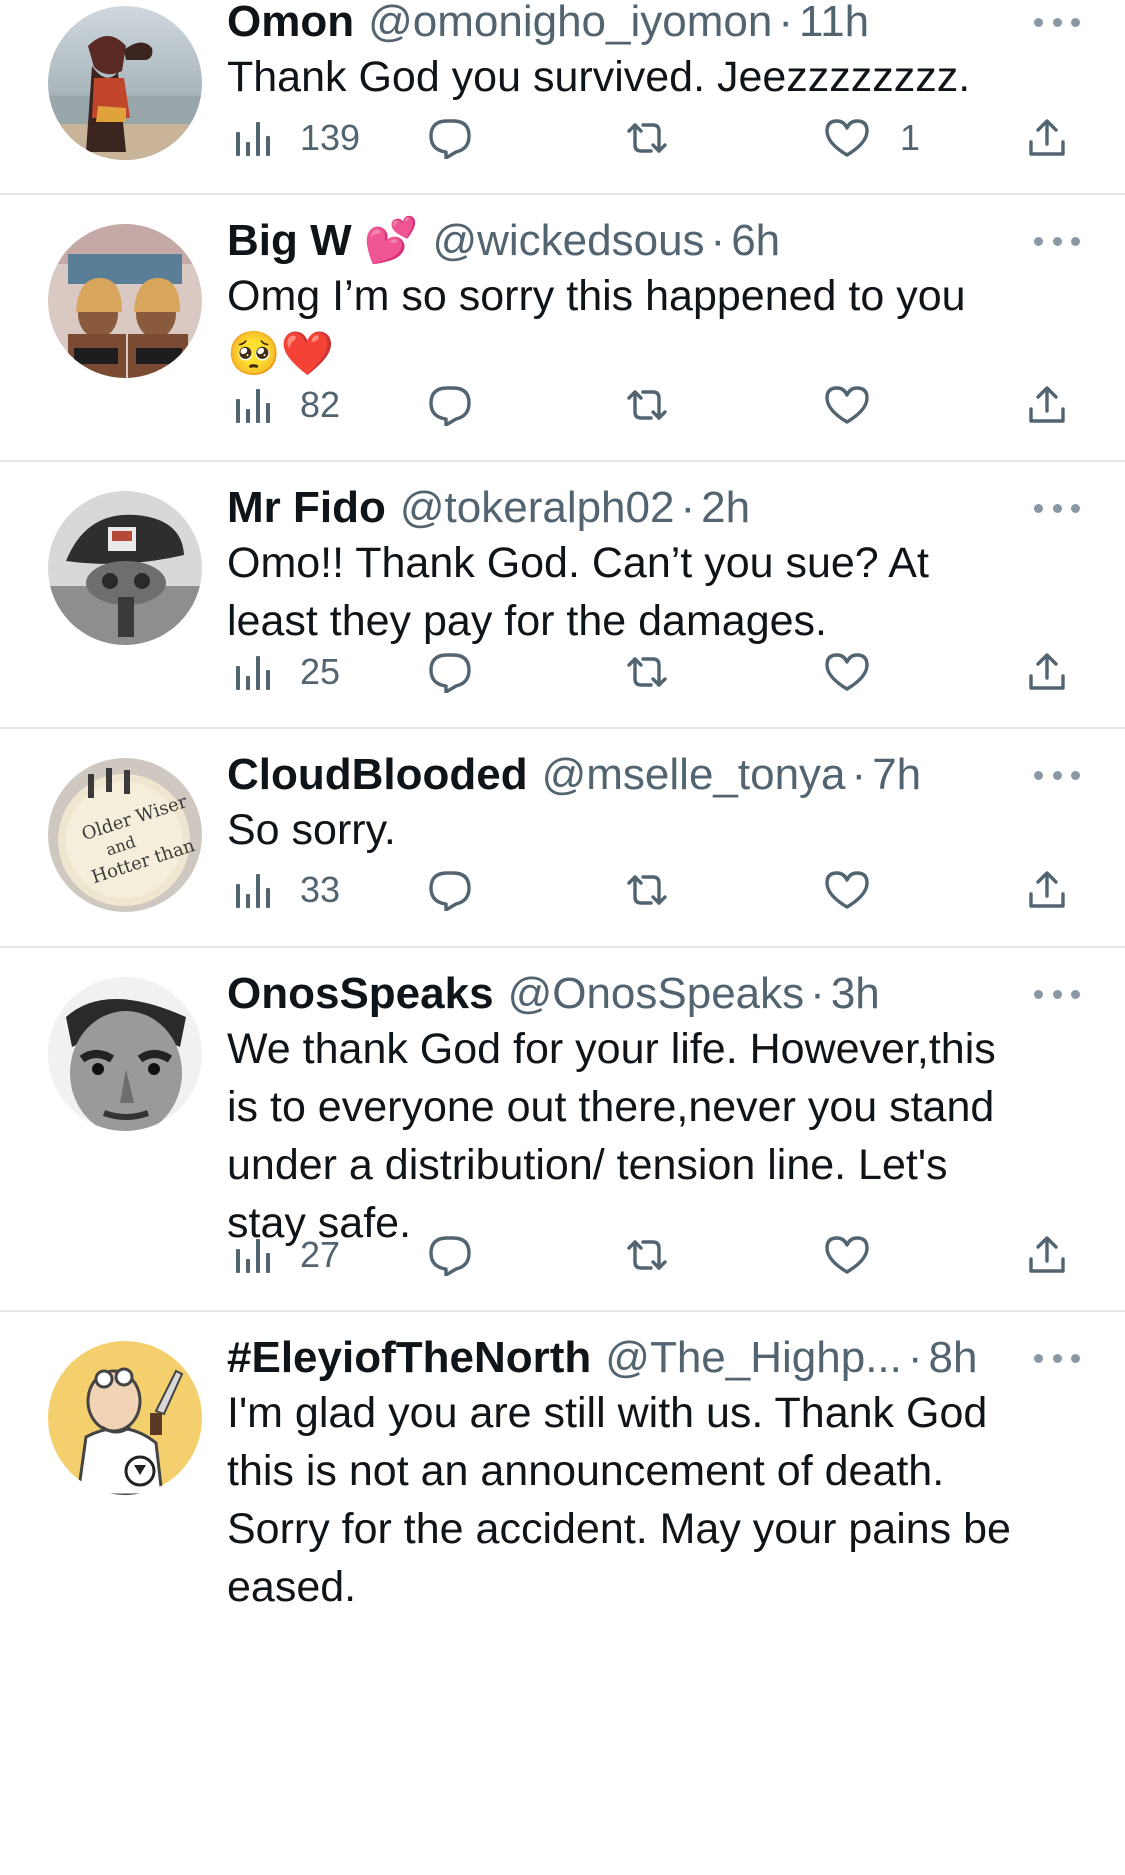  Describe the element at coordinates (311, 830) in the screenshot. I see `tweet-text-line: So sorry.` at that location.